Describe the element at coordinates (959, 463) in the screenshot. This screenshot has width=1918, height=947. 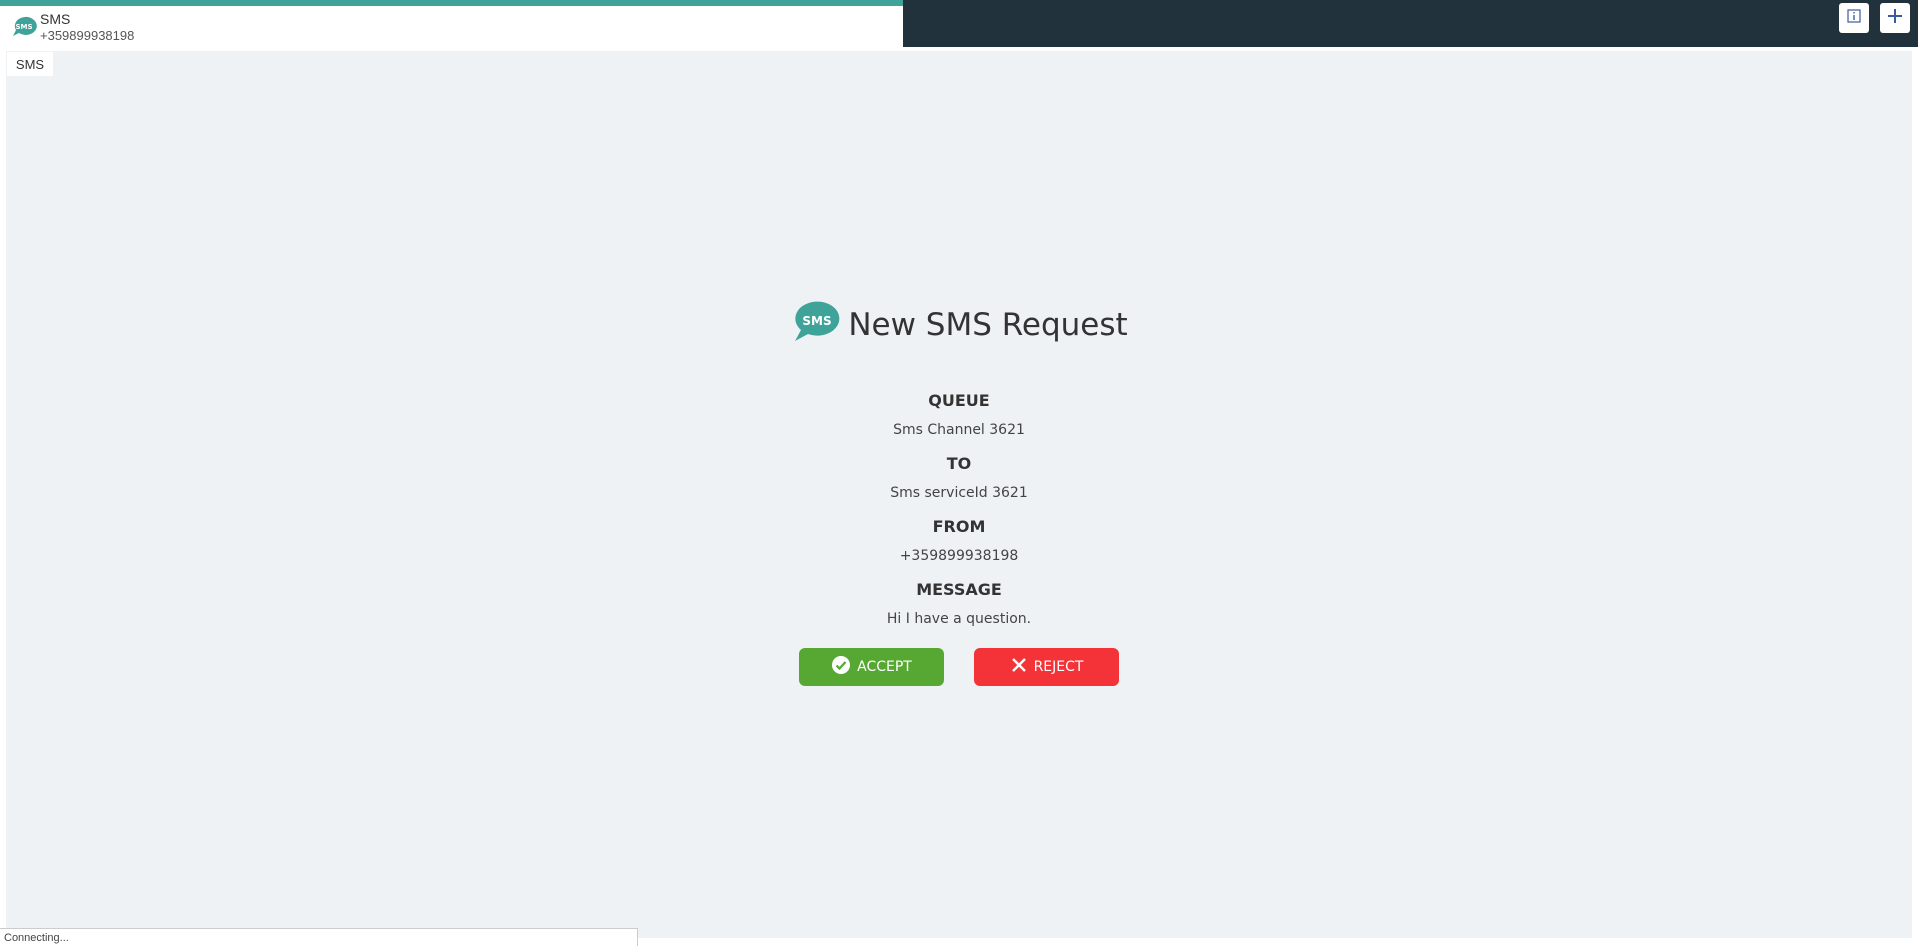
I see `to-label: TO` at that location.